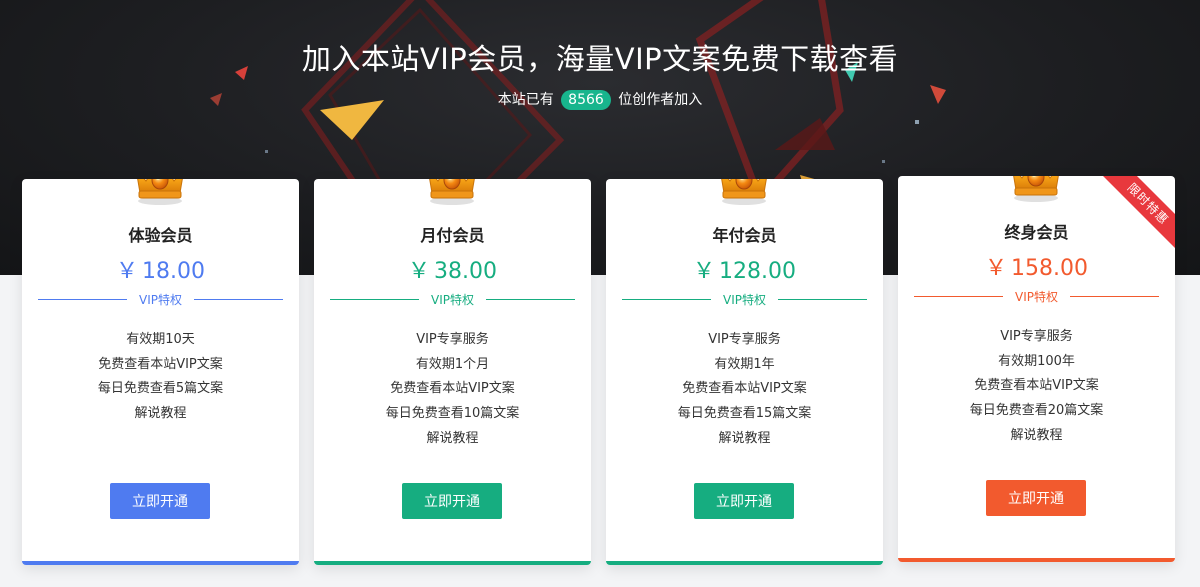  I want to click on plan-price: ￥ 128.00, so click(744, 269).